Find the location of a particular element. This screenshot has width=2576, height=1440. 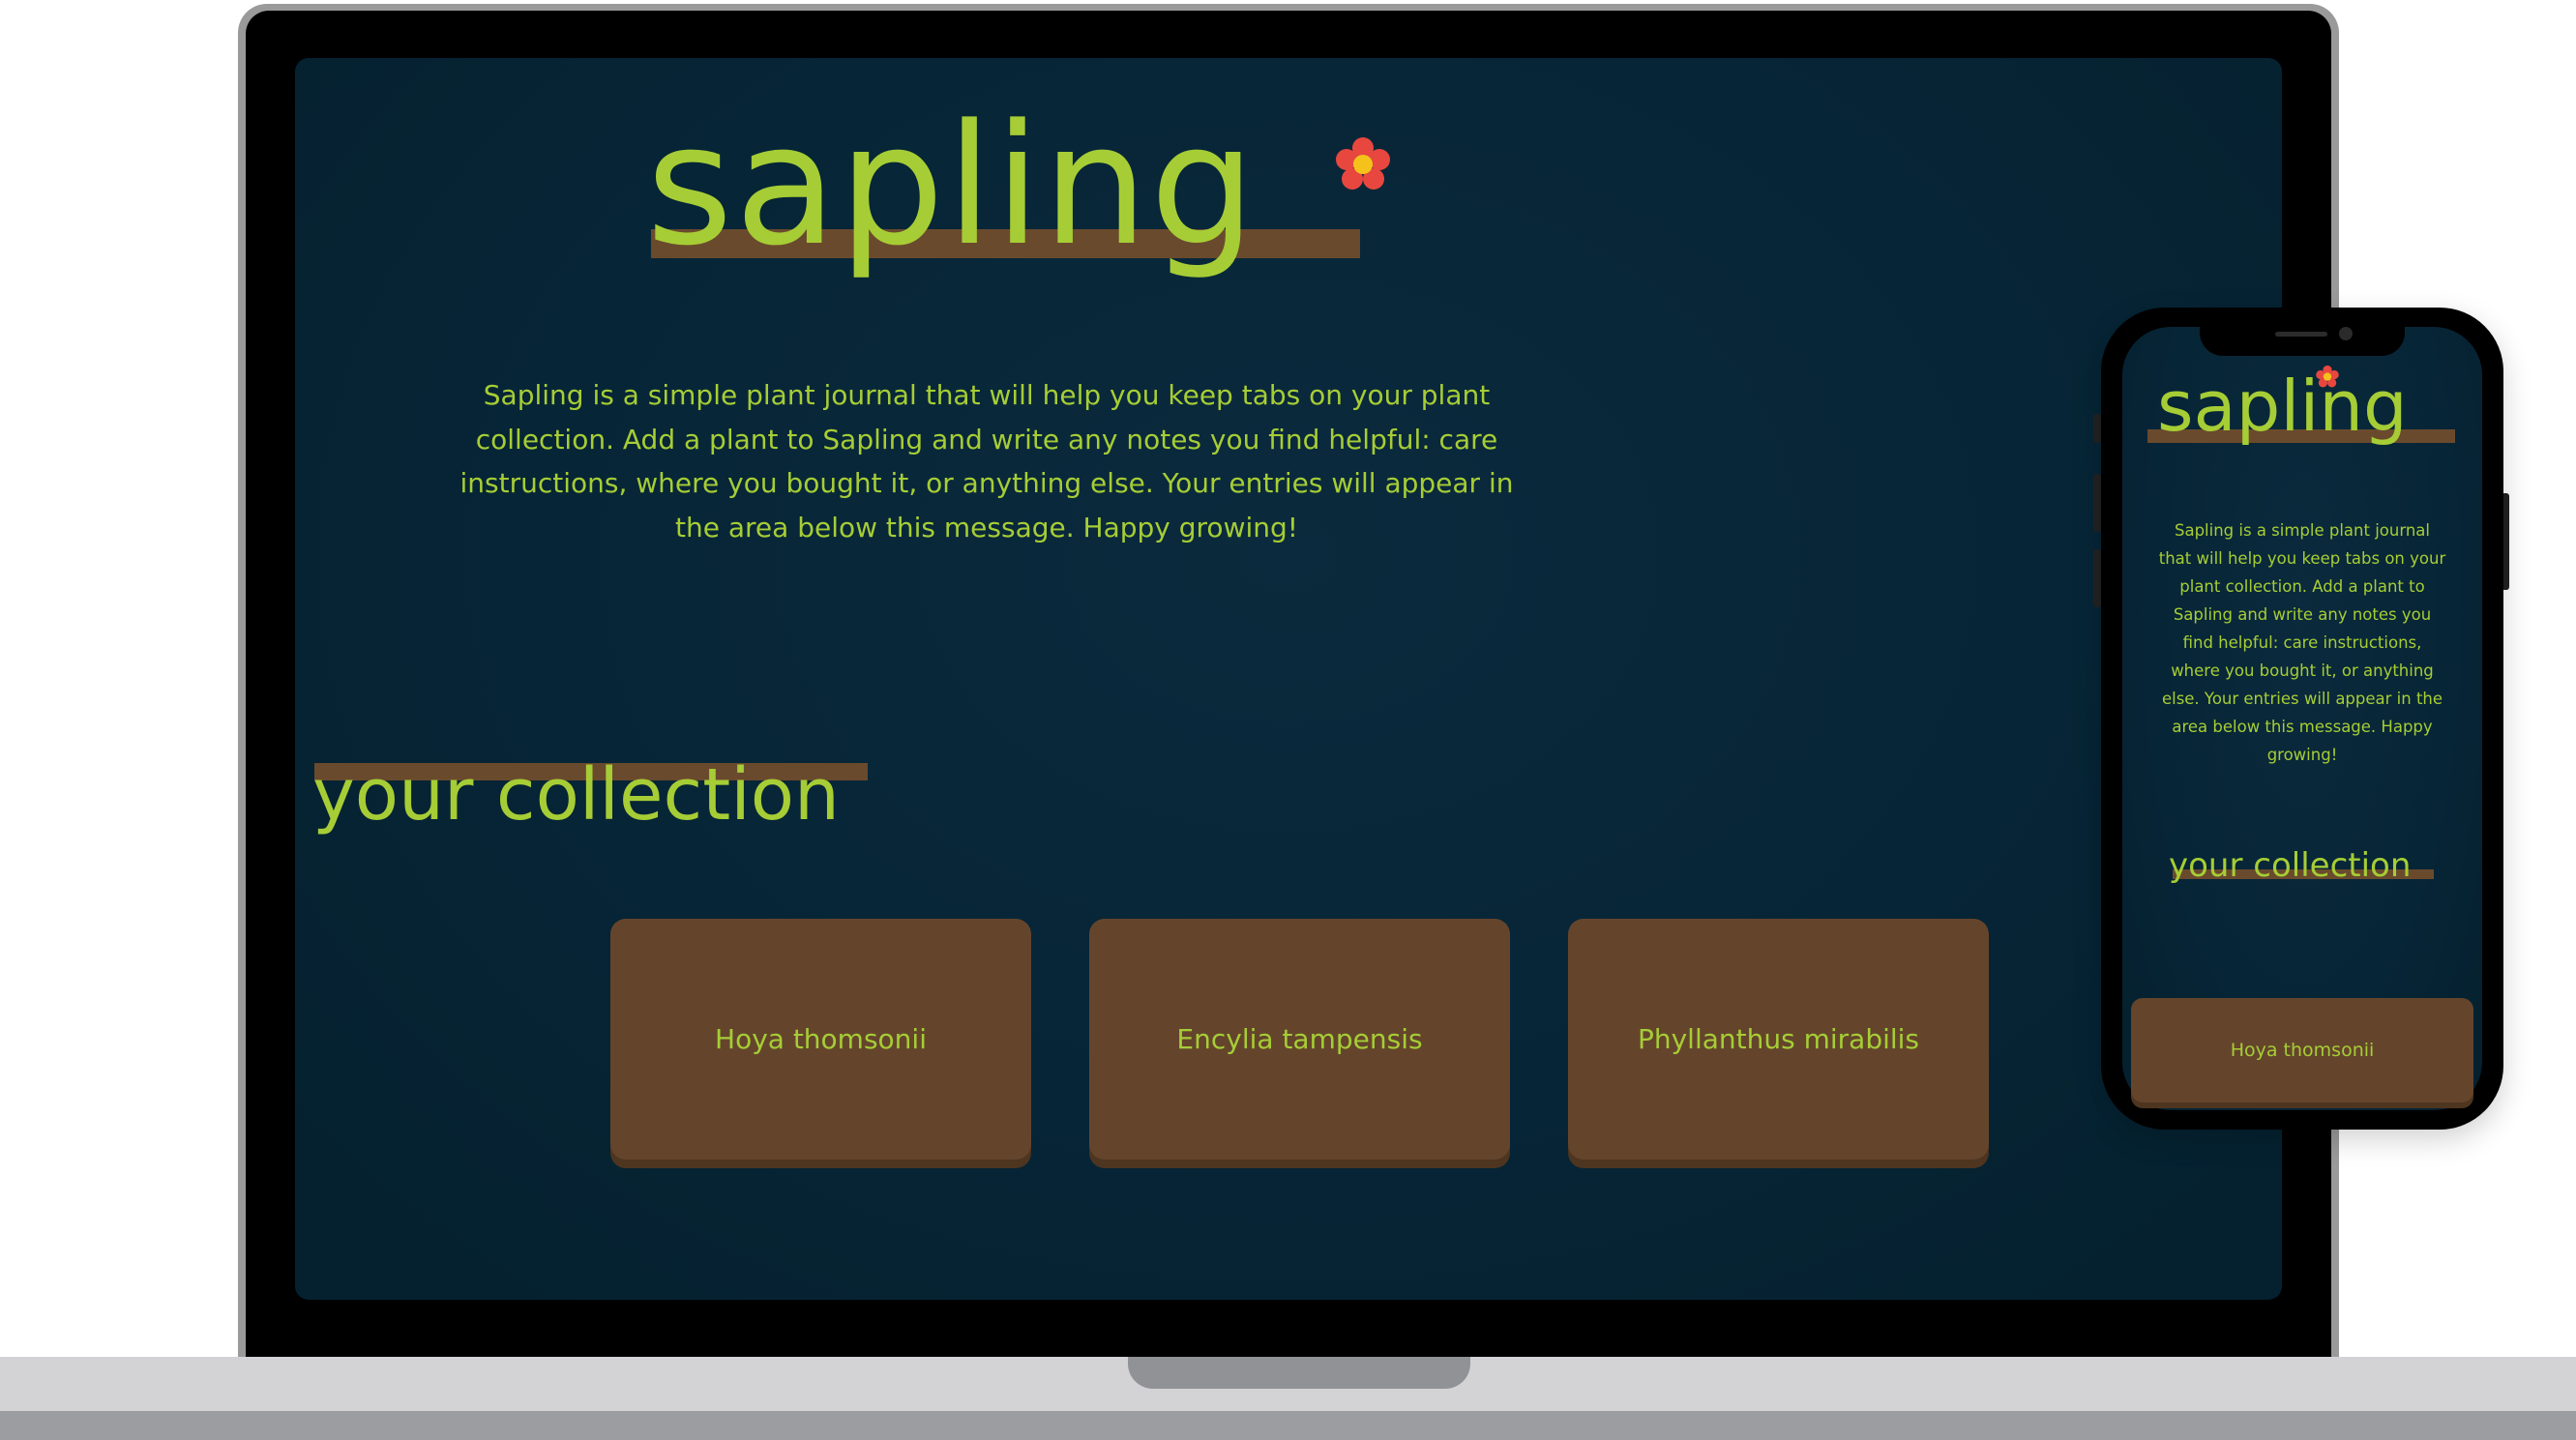

phone-speaker is located at coordinates (2301, 334).